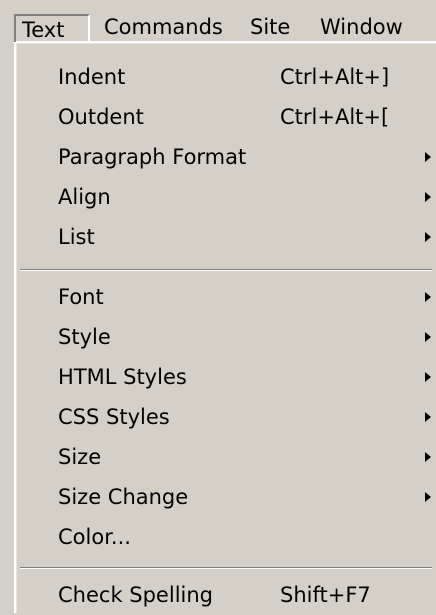 The width and height of the screenshot is (436, 615). What do you see at coordinates (123, 497) in the screenshot?
I see `menu-item-label: Size Change` at bounding box center [123, 497].